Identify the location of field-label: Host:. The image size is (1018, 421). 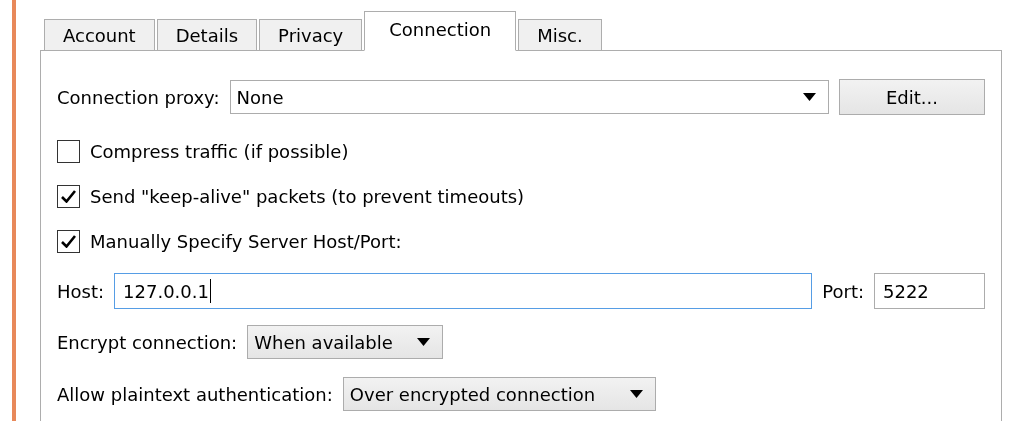
(81, 291).